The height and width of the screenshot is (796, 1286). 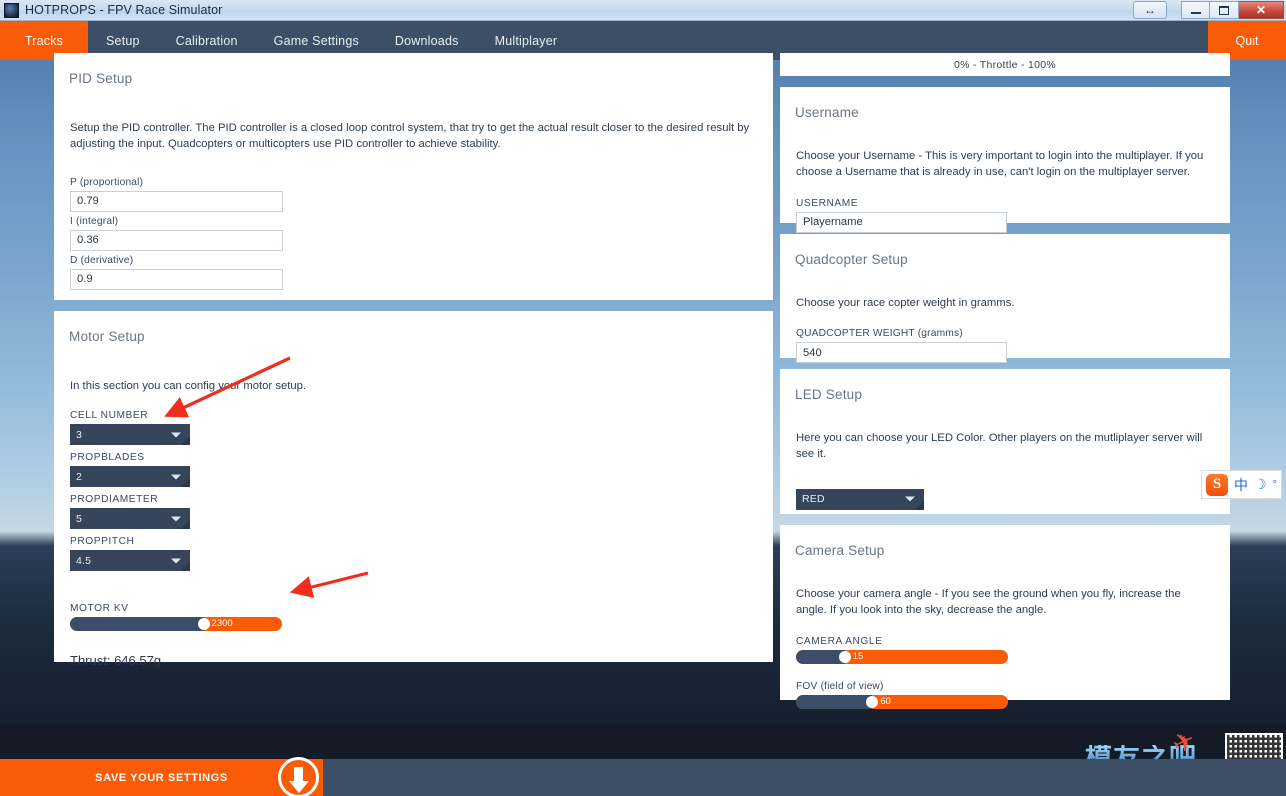 I want to click on input-p-proportional: 0.79, so click(x=176, y=201).